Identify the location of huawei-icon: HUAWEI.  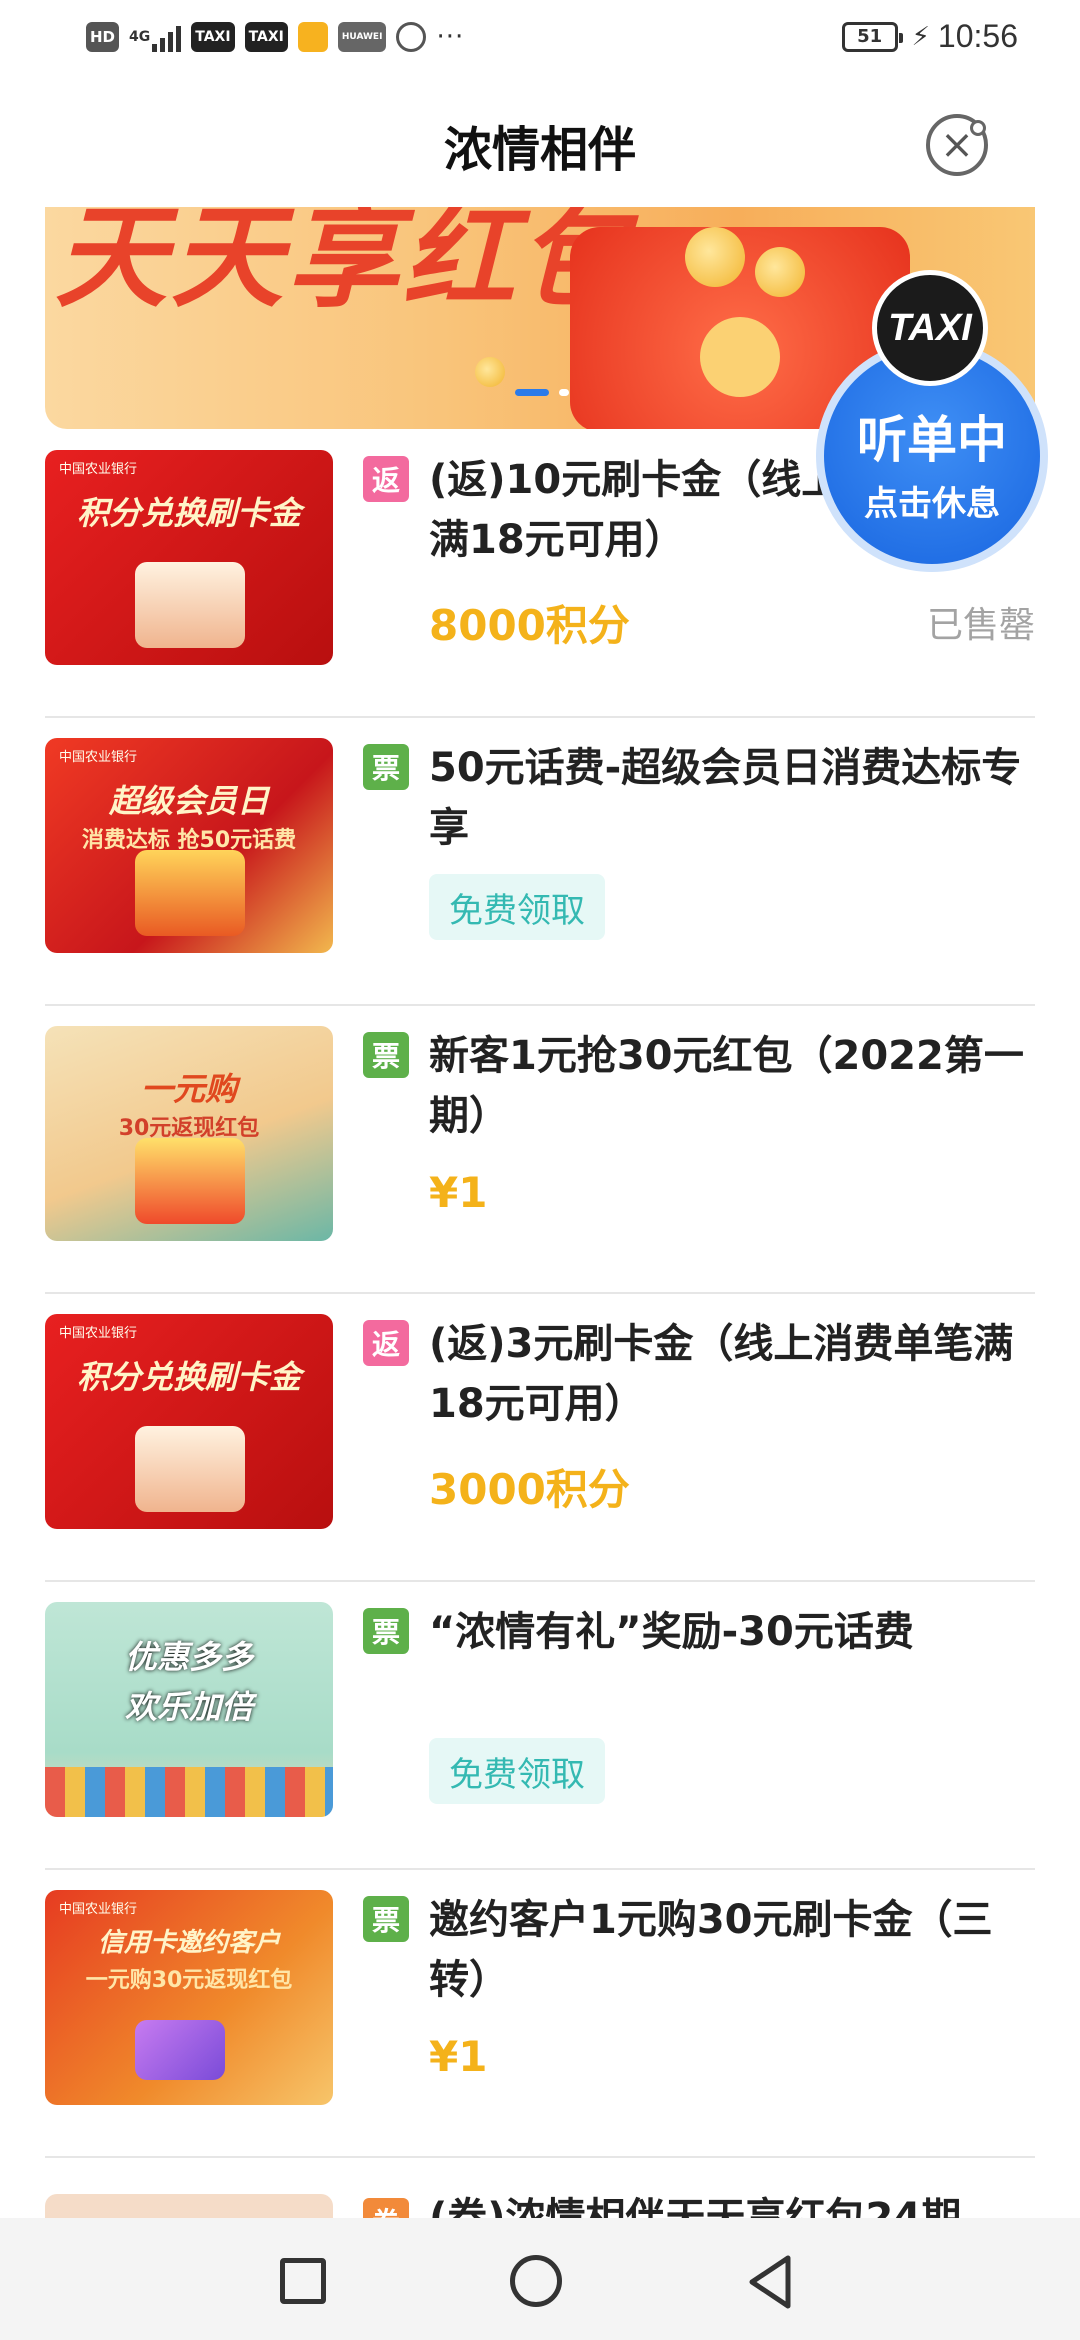
(362, 37).